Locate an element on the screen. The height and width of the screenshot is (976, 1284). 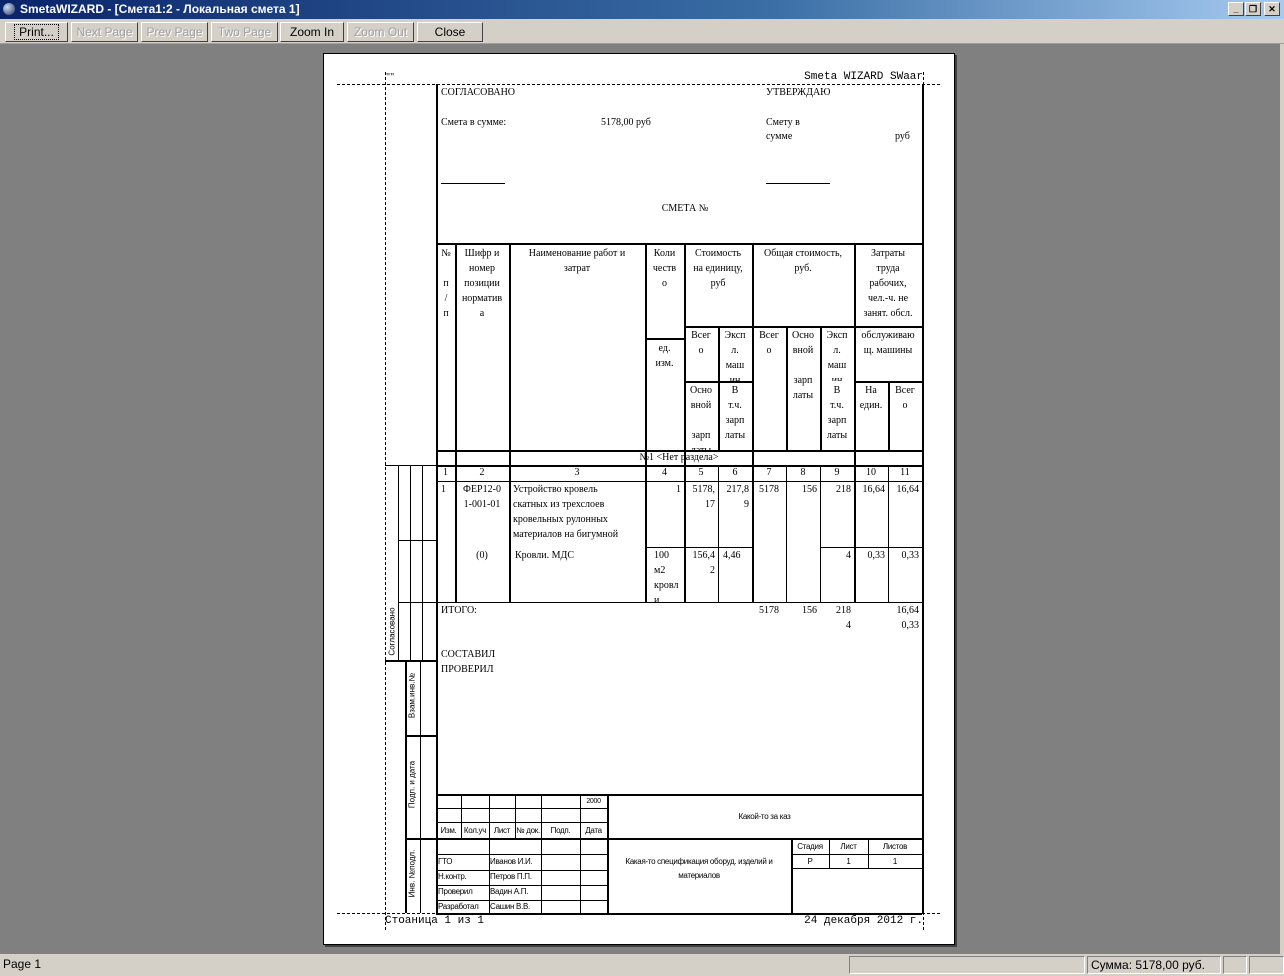
two-page-button: Two Page is located at coordinates (244, 32).